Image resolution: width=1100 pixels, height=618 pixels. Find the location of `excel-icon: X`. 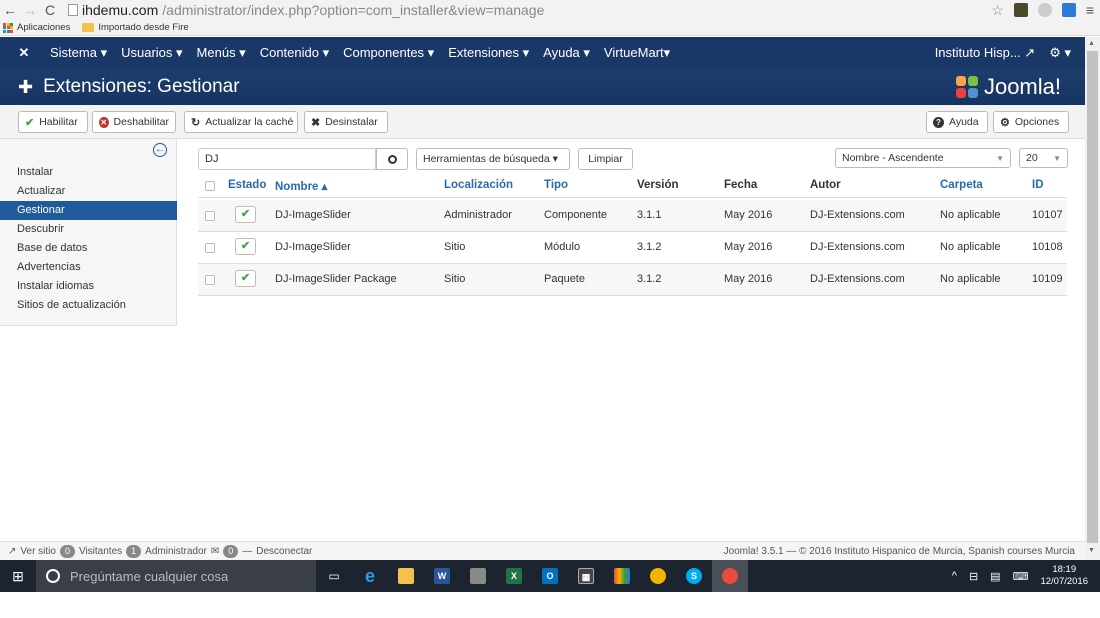

excel-icon: X is located at coordinates (514, 576).